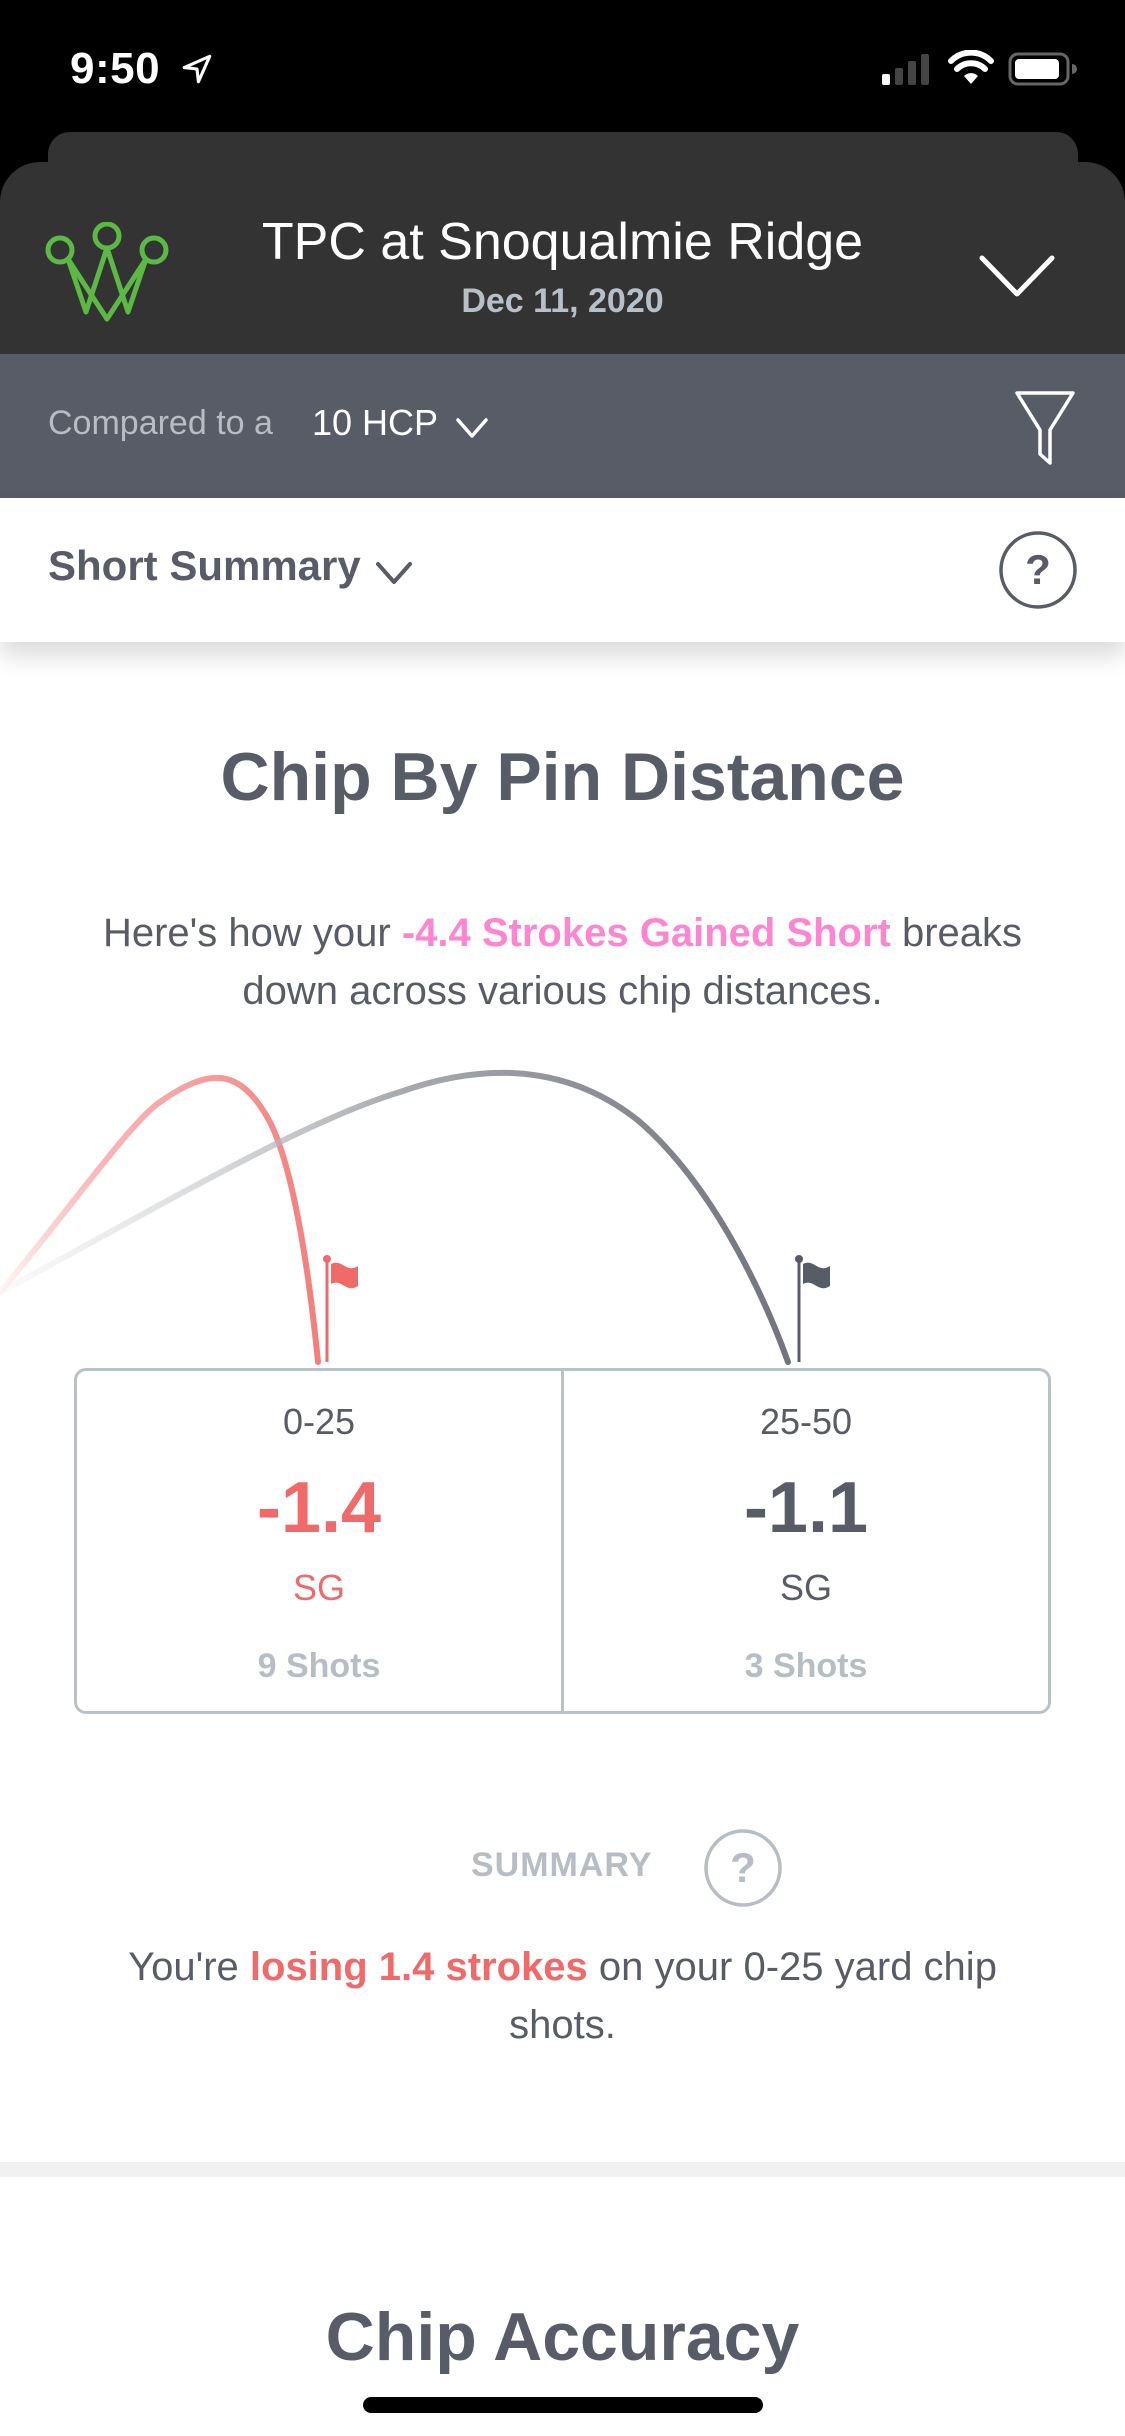 Image resolution: width=1125 pixels, height=2436 pixels. I want to click on location-arrow-icon, so click(197, 69).